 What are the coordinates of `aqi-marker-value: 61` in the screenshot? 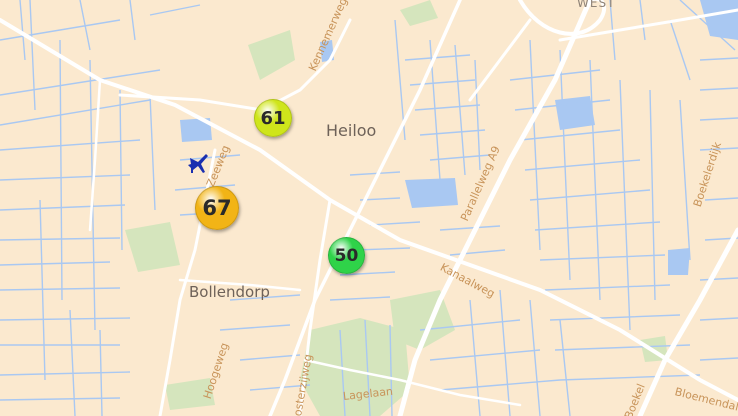 It's located at (273, 118).